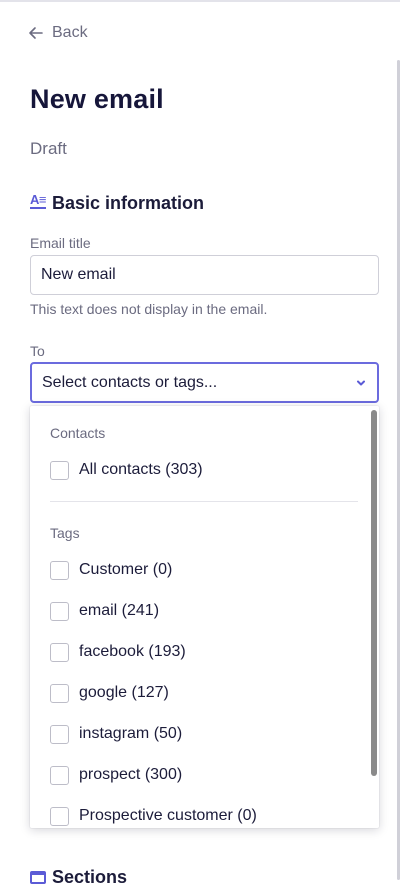 The height and width of the screenshot is (886, 400). What do you see at coordinates (131, 774) in the screenshot?
I see `option-label: prospect (300)` at bounding box center [131, 774].